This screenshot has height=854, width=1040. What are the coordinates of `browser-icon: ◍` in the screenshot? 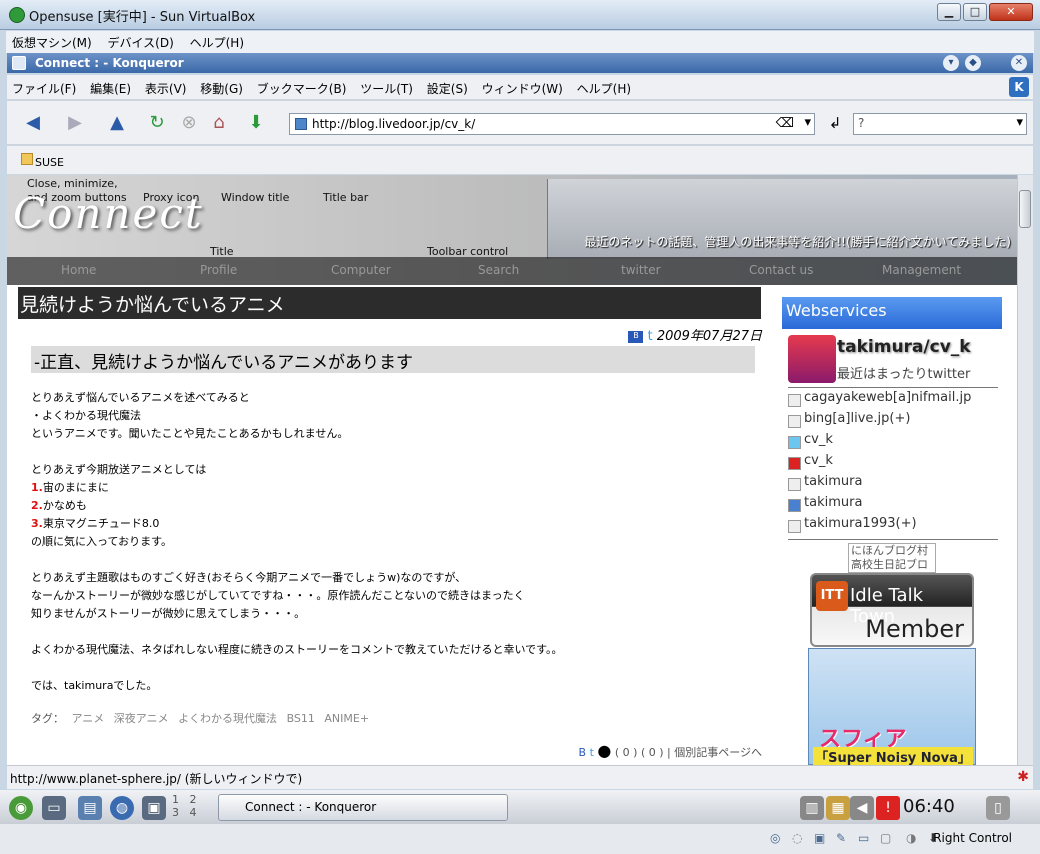 It's located at (122, 808).